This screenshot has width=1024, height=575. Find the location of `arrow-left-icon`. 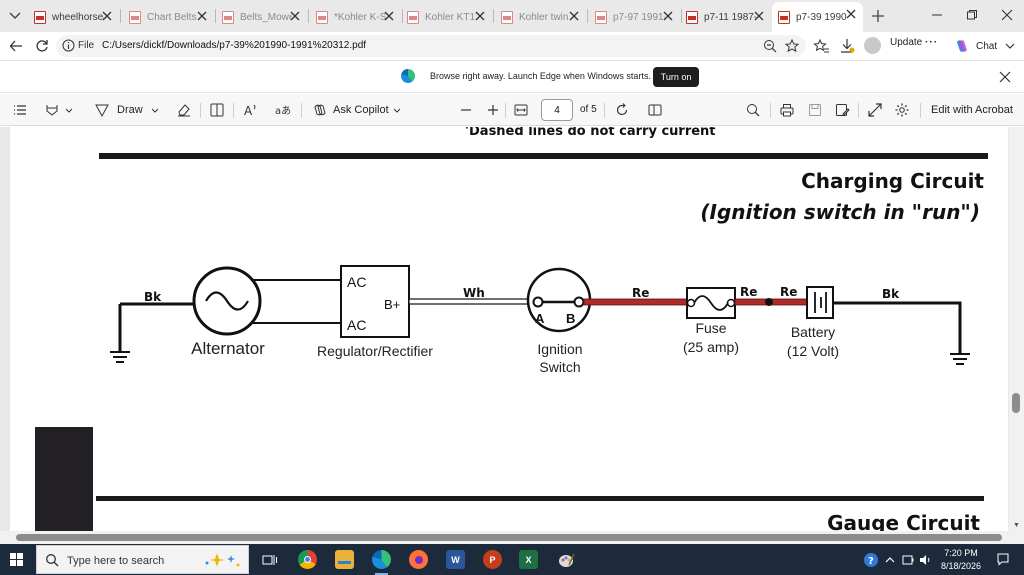

arrow-left-icon is located at coordinates (15, 46).